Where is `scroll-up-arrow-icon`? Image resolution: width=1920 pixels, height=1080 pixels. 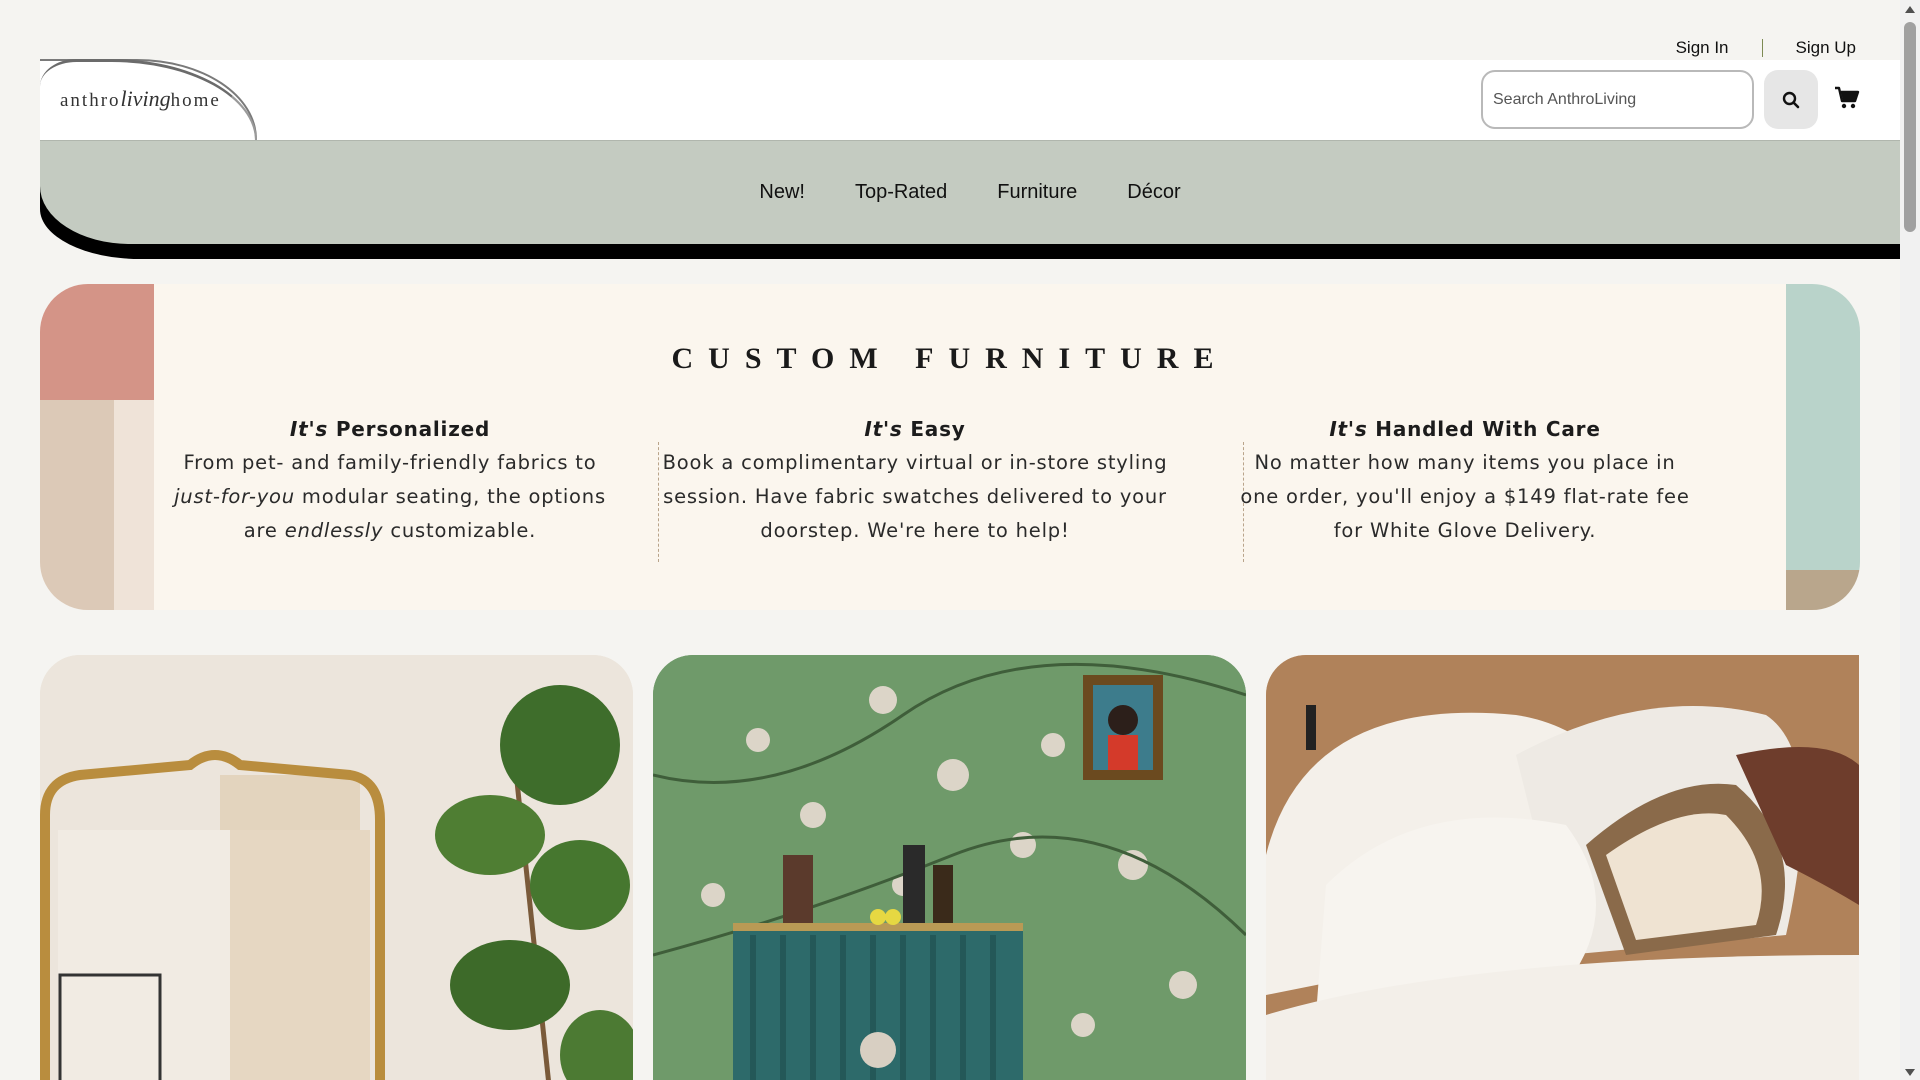 scroll-up-arrow-icon is located at coordinates (1910, 9).